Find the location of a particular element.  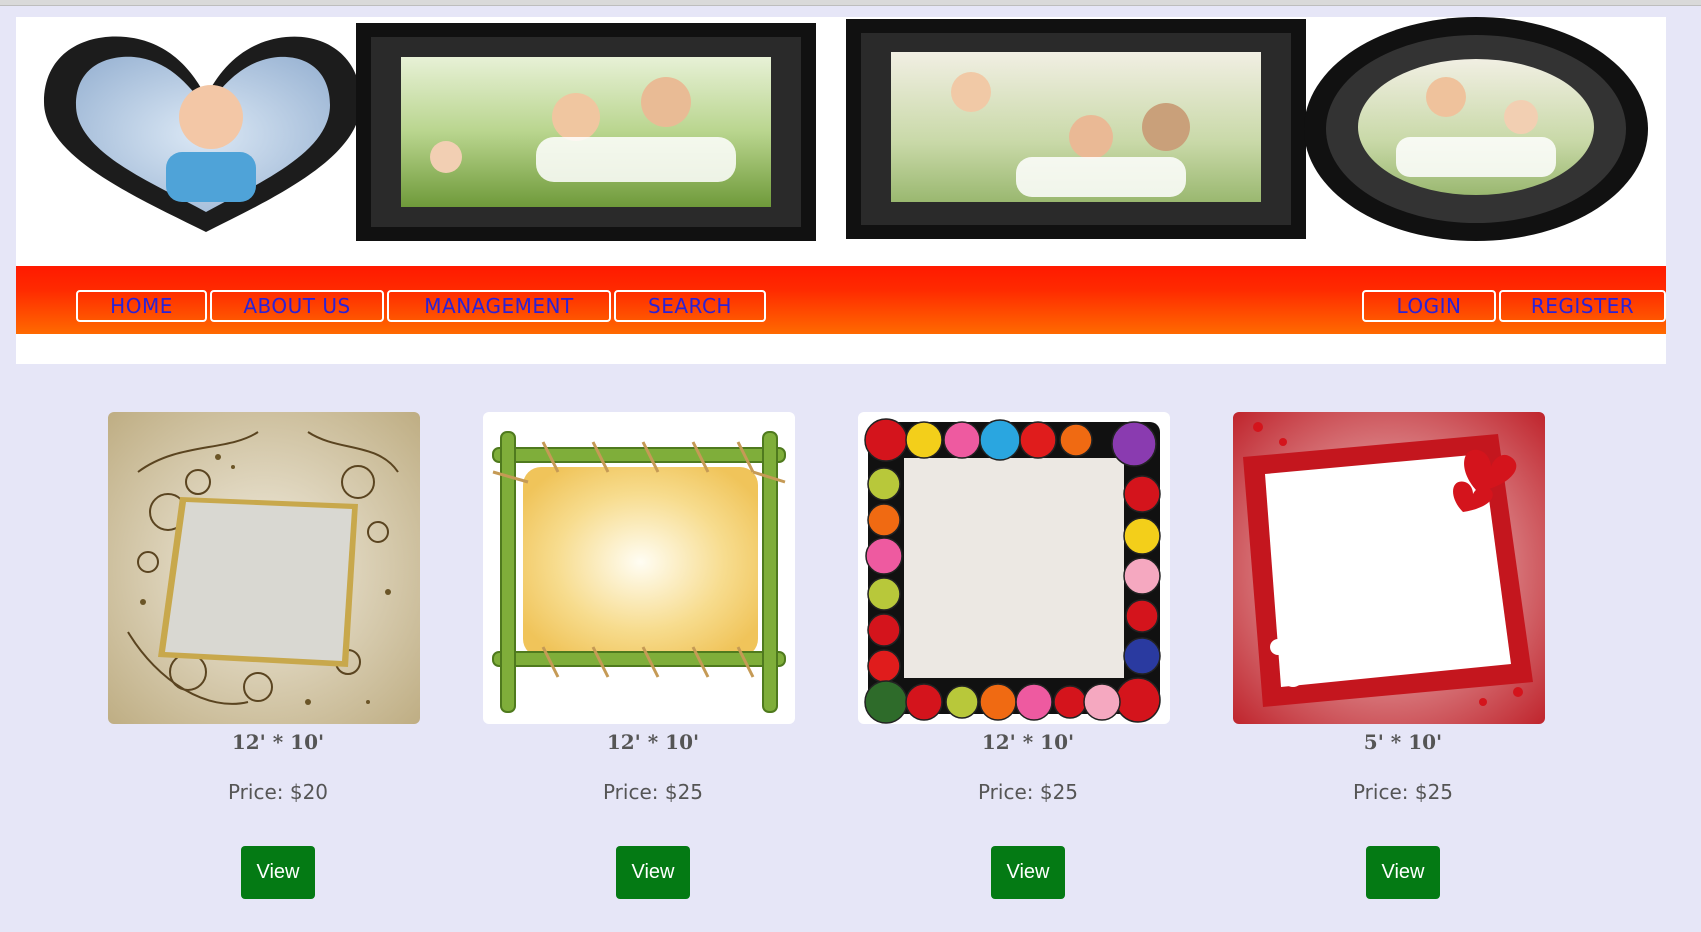

product-price: Price: $20 is located at coordinates (278, 792).